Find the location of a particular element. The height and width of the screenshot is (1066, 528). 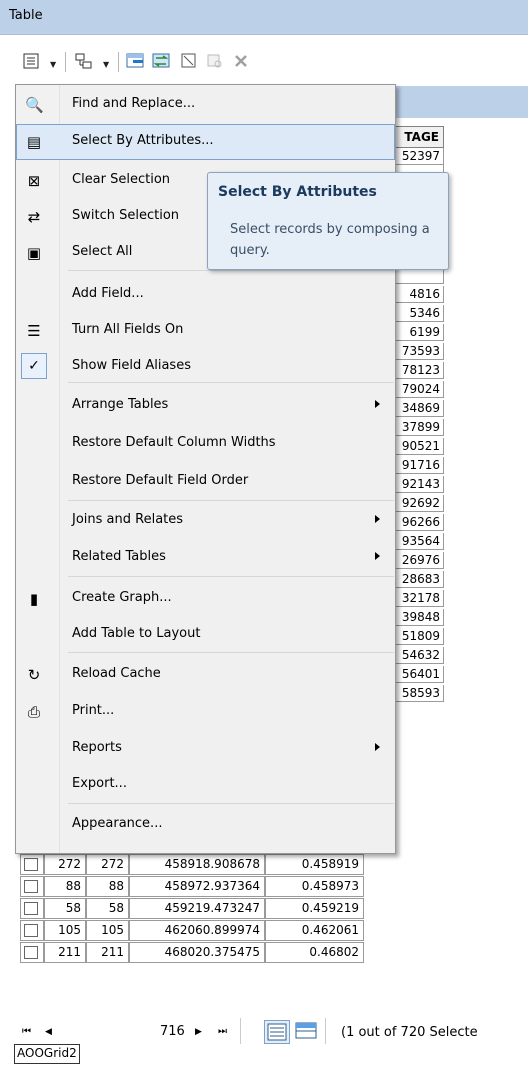

menu-item-restore-default-field-order: Restore Default Field Order is located at coordinates (205, 482).